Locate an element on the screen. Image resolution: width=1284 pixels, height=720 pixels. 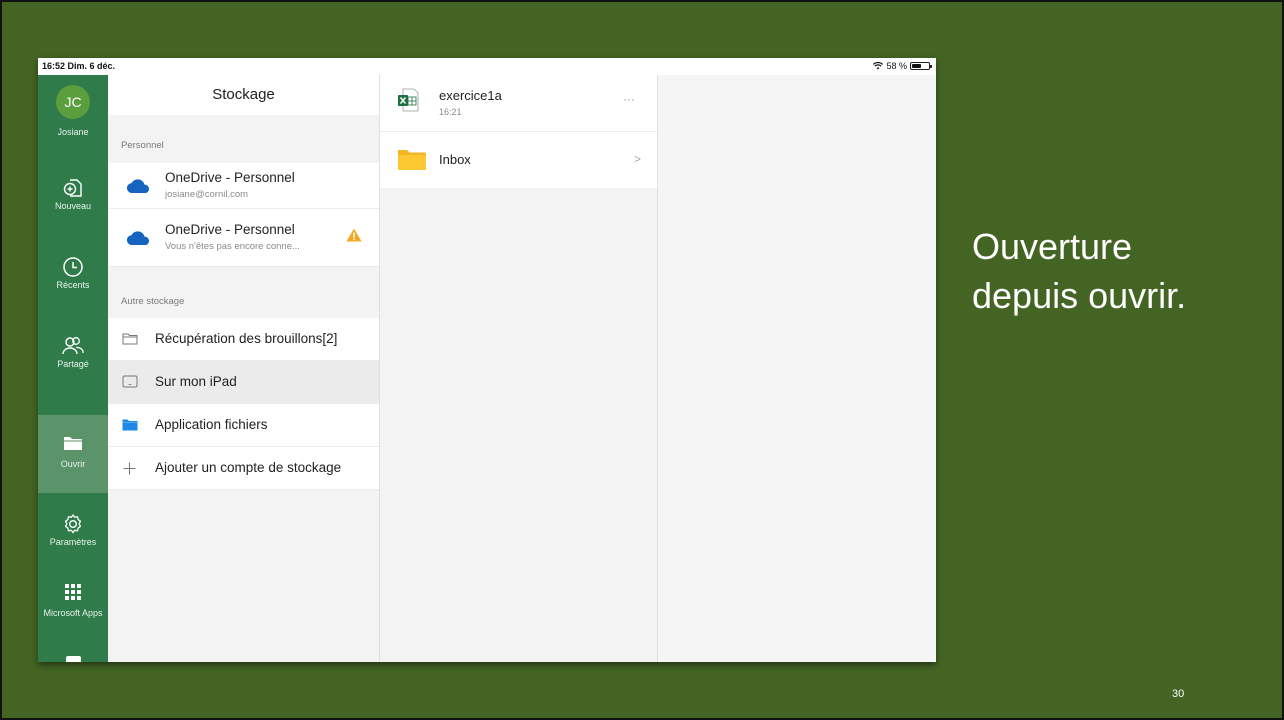
apps-grid-icon is located at coordinates (73, 592).